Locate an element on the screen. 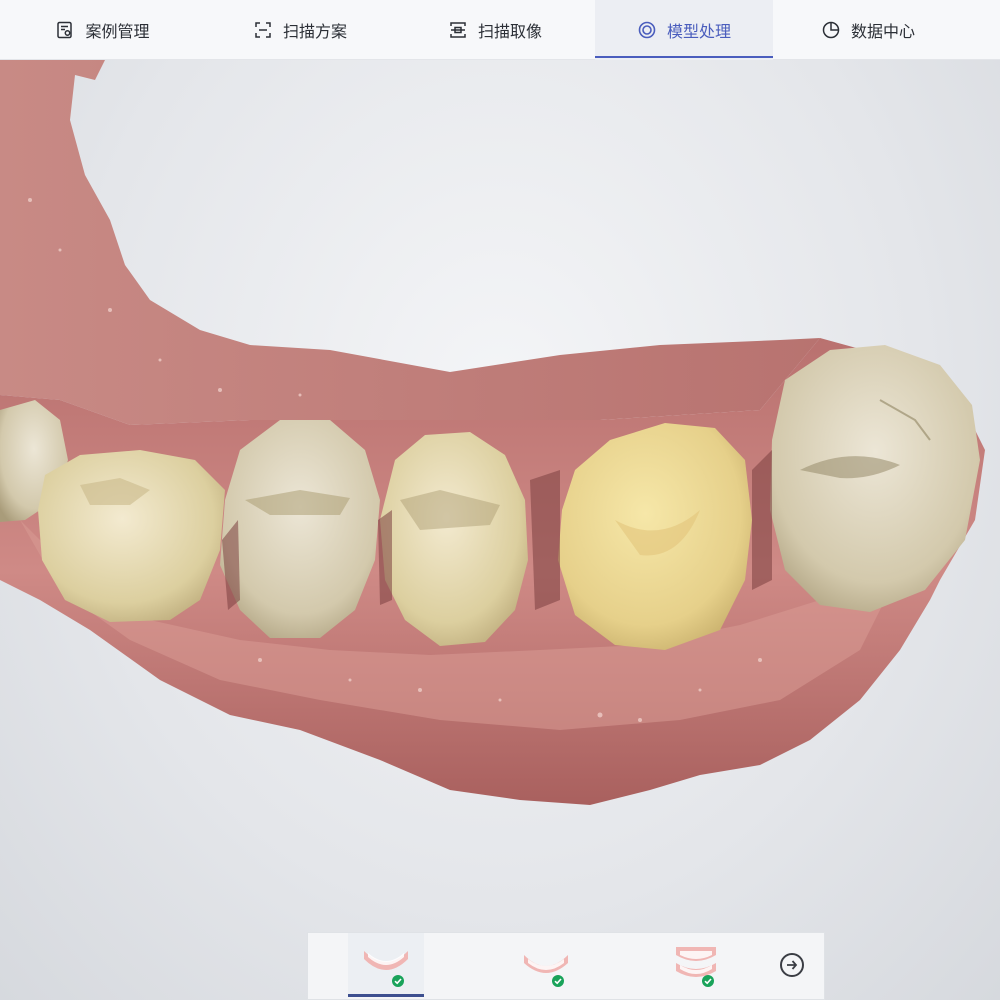 Image resolution: width=1000 pixels, height=1000 pixels. next-button is located at coordinates (792, 965).